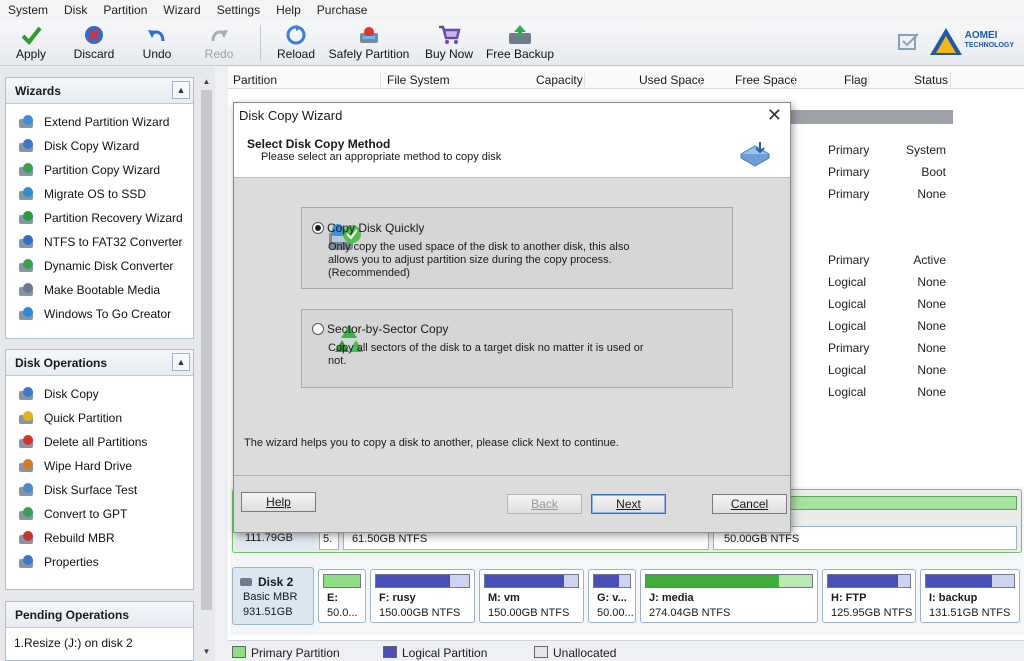  Describe the element at coordinates (989, 40) in the screenshot. I see `brand-text: AOMEI TECHNOLOGY` at that location.